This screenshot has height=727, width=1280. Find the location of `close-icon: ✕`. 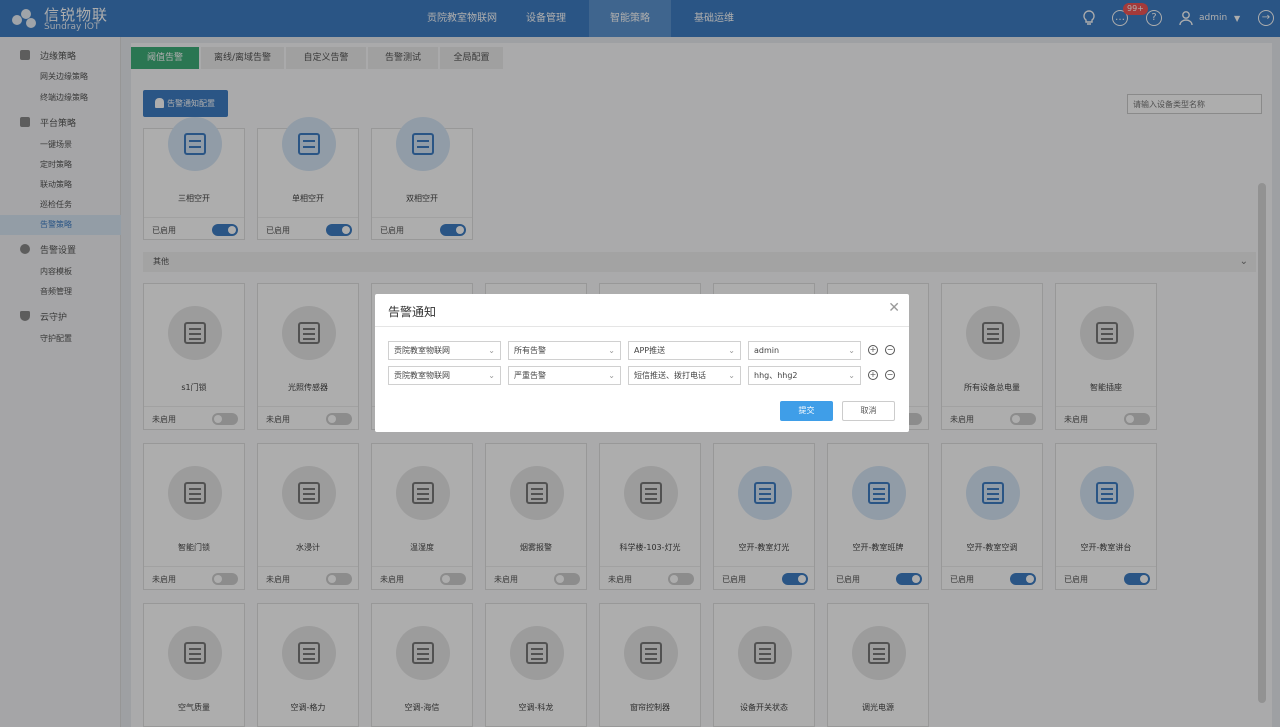

close-icon: ✕ is located at coordinates (894, 308).